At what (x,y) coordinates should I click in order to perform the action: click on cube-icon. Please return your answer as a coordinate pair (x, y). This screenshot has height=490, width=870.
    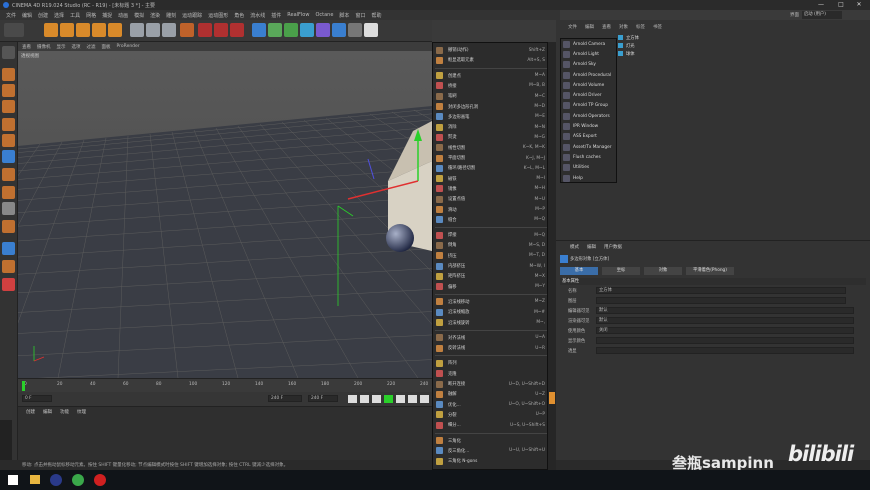
    Looking at the image, I should click on (259, 30).